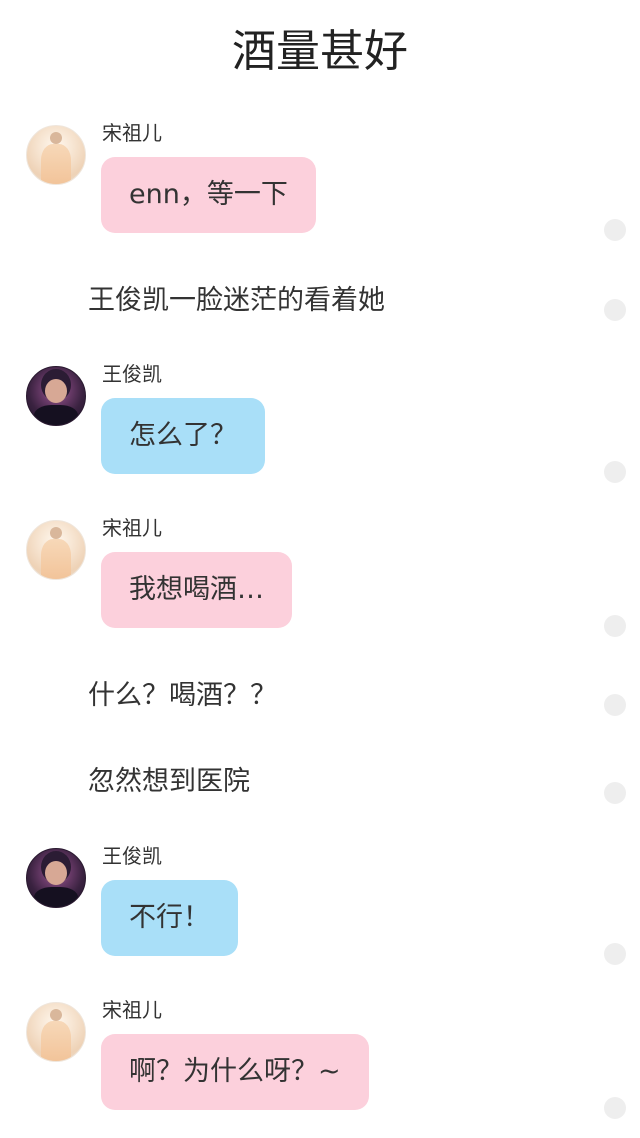 The image size is (640, 1138). Describe the element at coordinates (235, 1072) in the screenshot. I see `chat-bubble: 啊？为什么呀？~` at that location.